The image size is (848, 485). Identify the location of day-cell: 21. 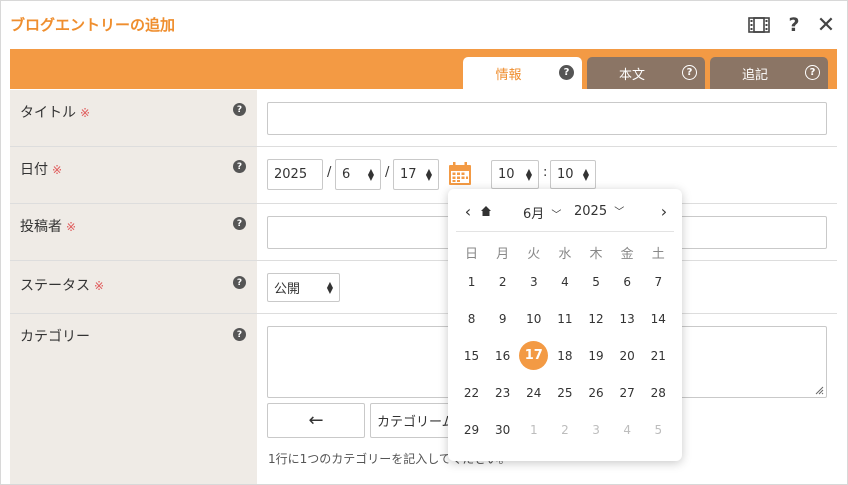
(658, 356).